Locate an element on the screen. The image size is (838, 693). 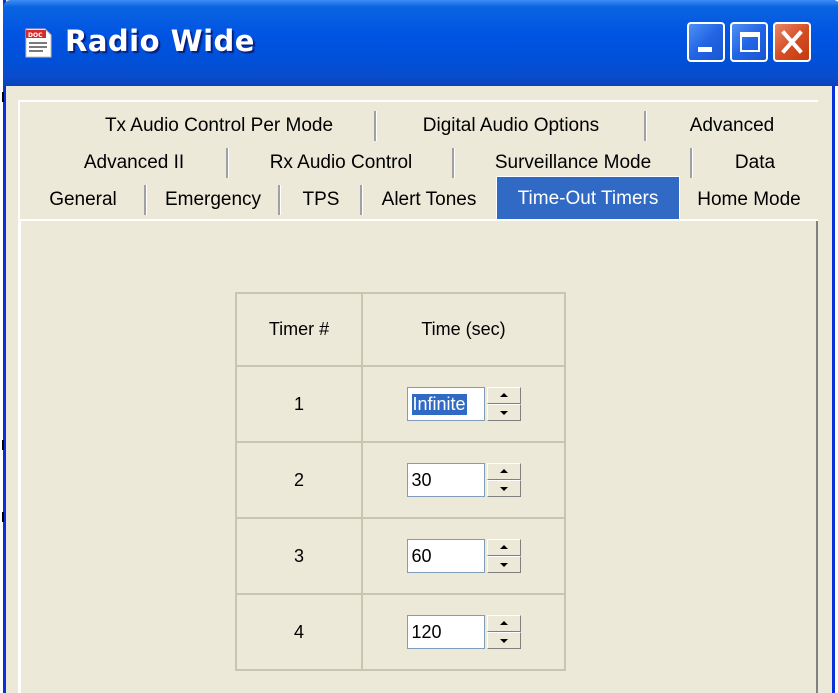
close-button is located at coordinates (792, 42).